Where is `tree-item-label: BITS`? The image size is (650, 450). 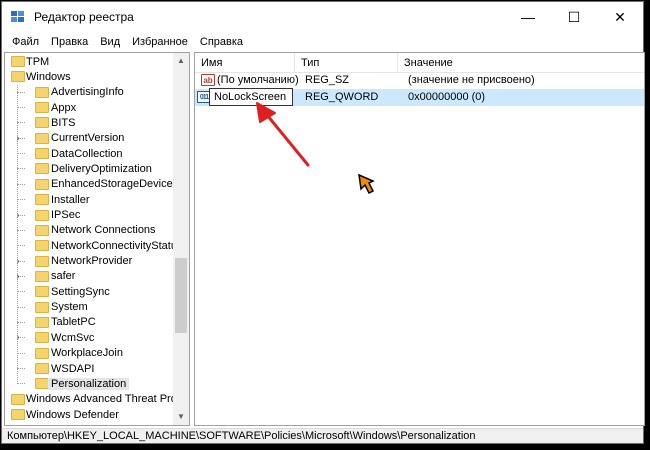
tree-item-label: BITS is located at coordinates (63, 122).